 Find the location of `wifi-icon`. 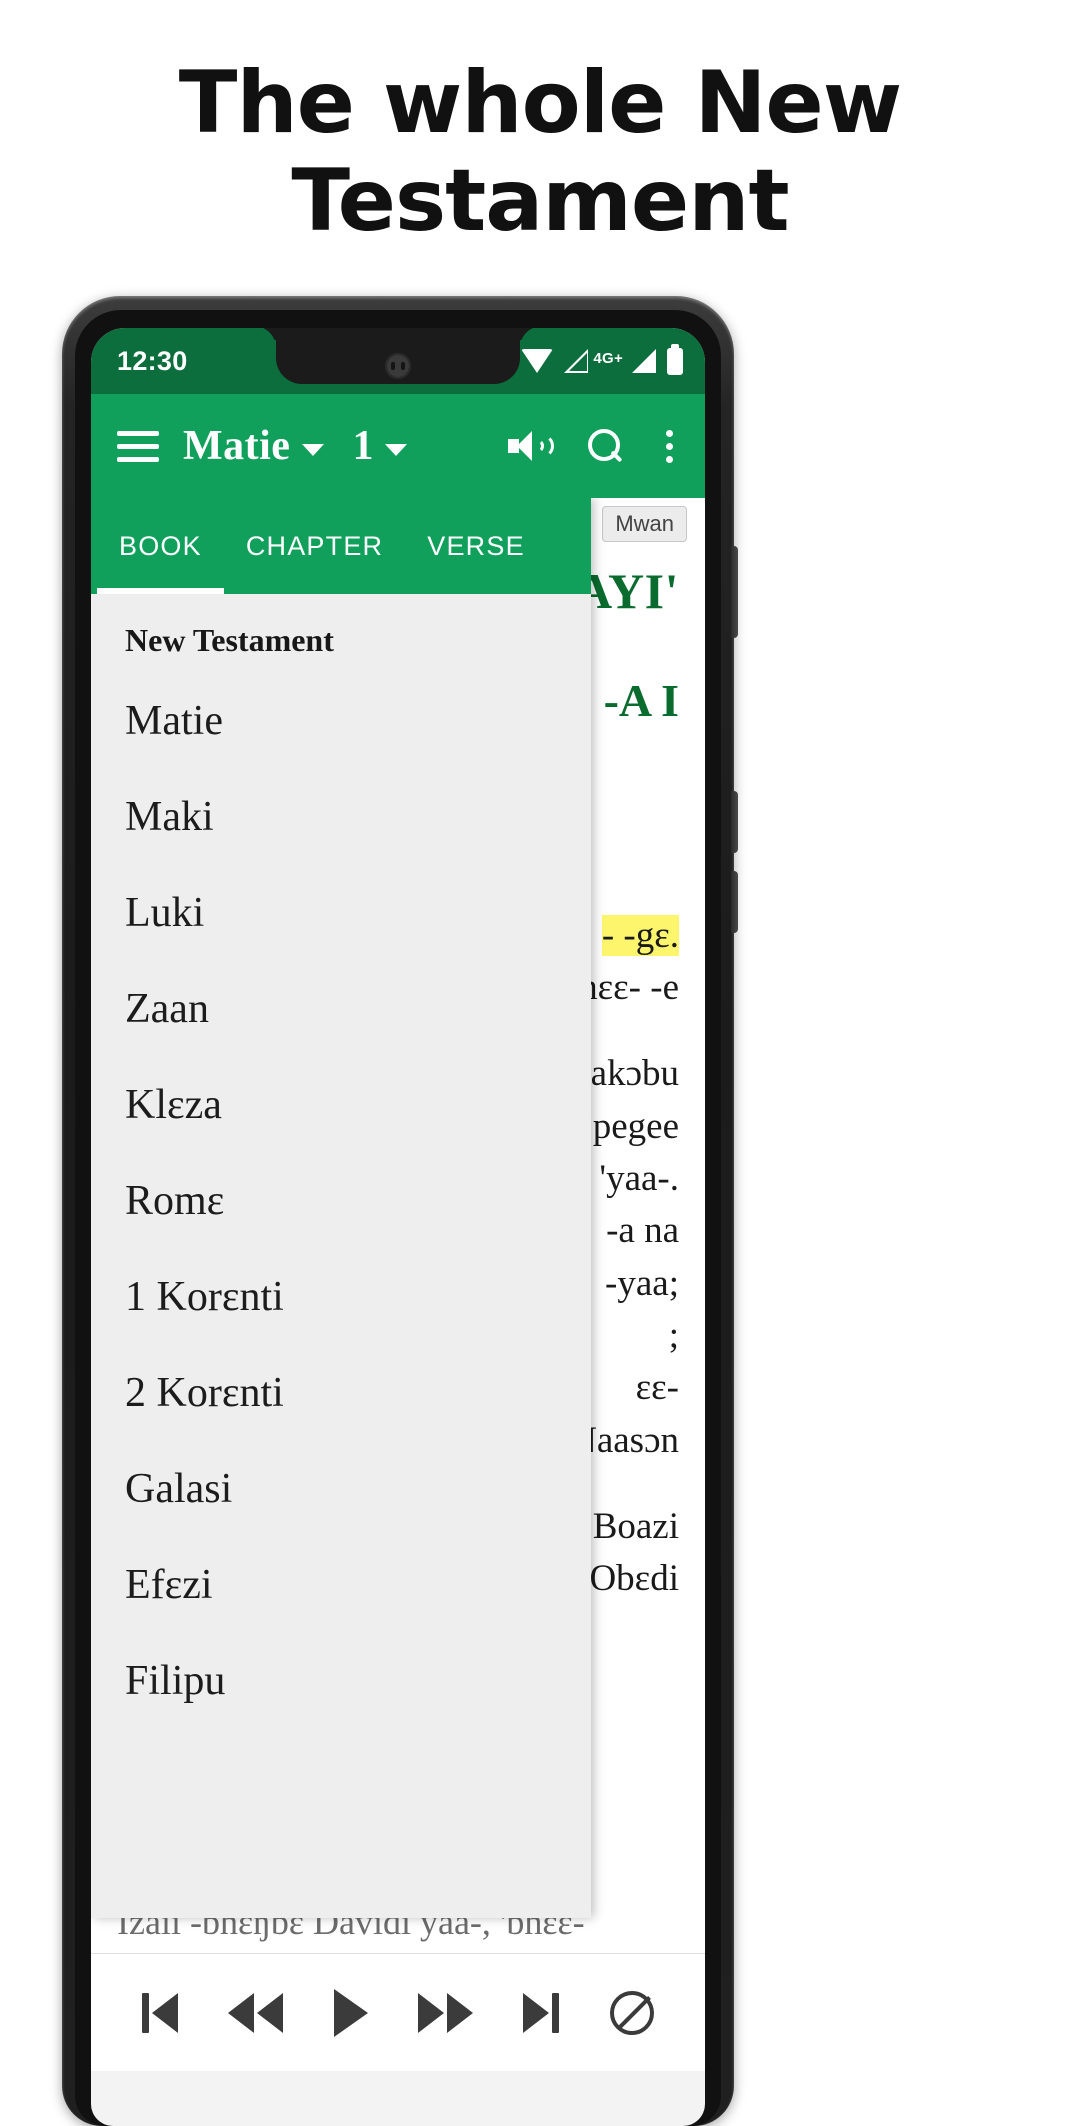

wifi-icon is located at coordinates (537, 361).